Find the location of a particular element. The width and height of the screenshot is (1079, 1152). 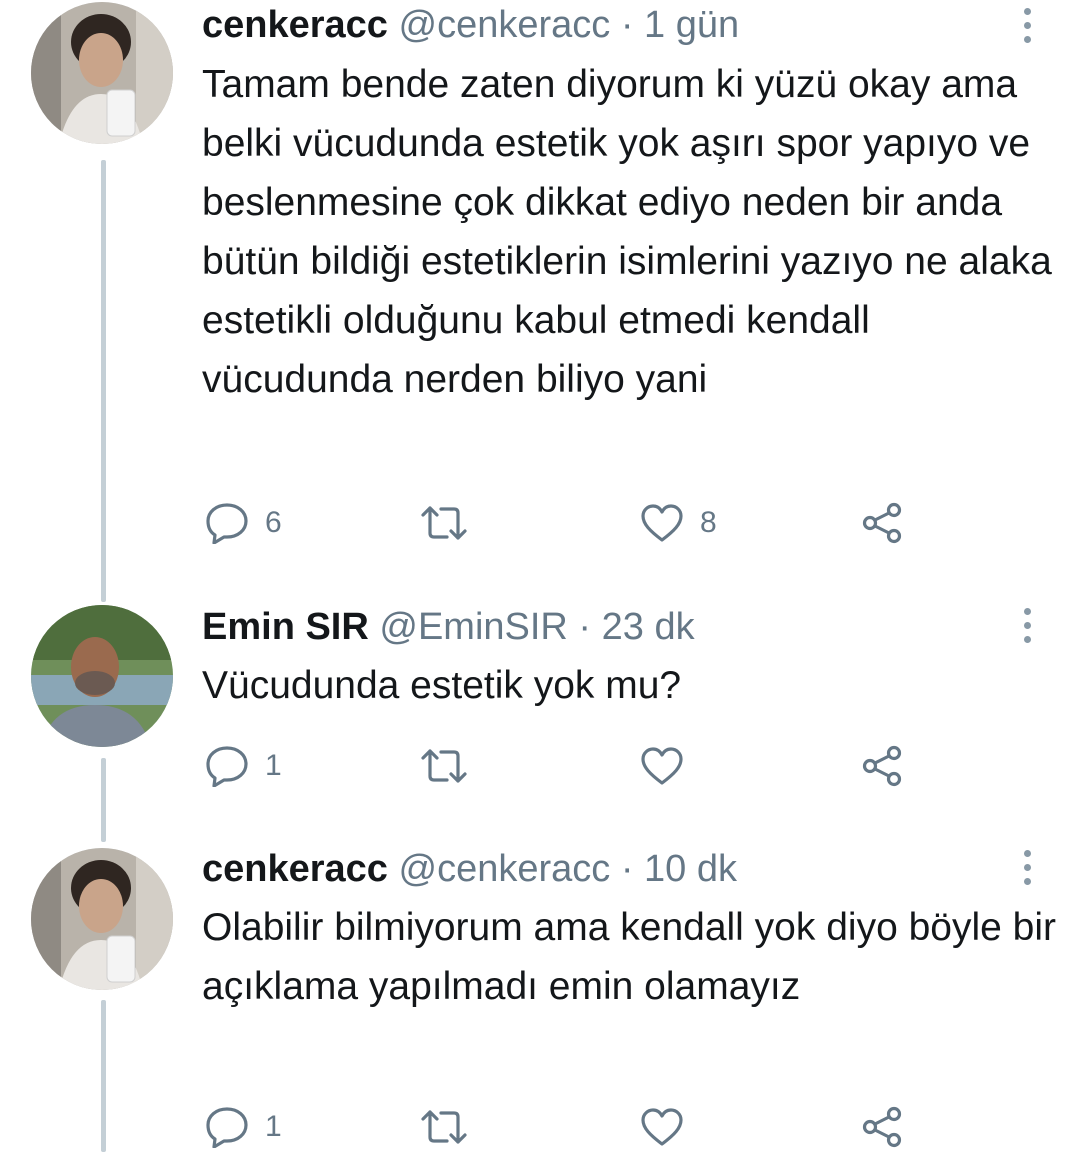

reply-count: 6 is located at coordinates (273, 522).